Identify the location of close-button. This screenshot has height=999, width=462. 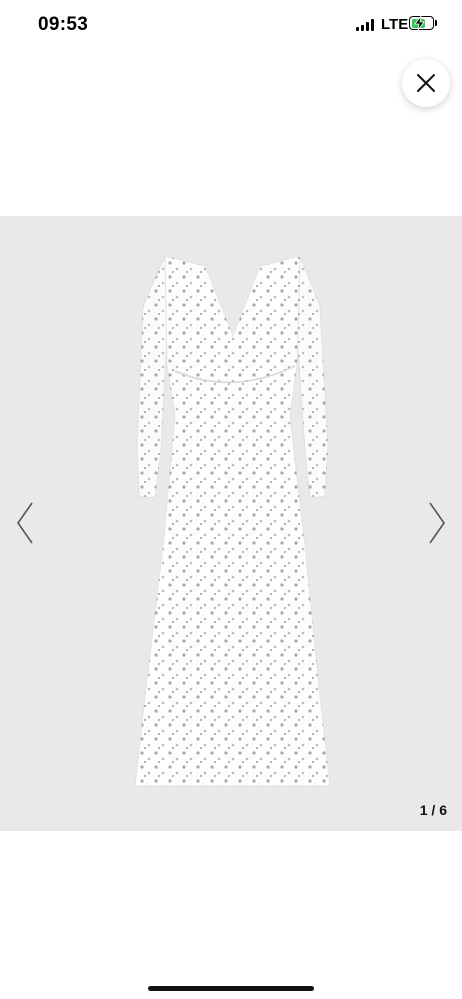
(426, 83).